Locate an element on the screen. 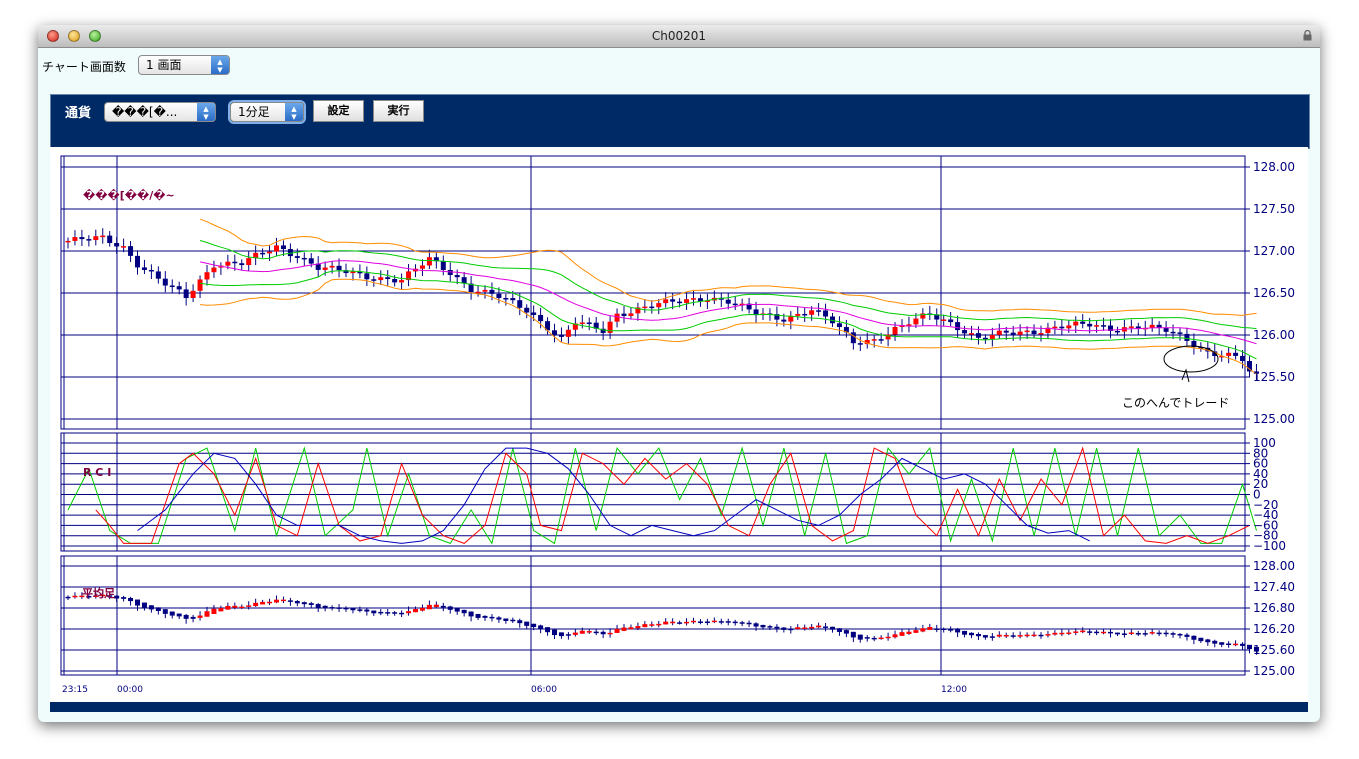 This screenshot has width=1359, height=759. chart-count-select: 1 画面 ▲ ▼ is located at coordinates (184, 65).